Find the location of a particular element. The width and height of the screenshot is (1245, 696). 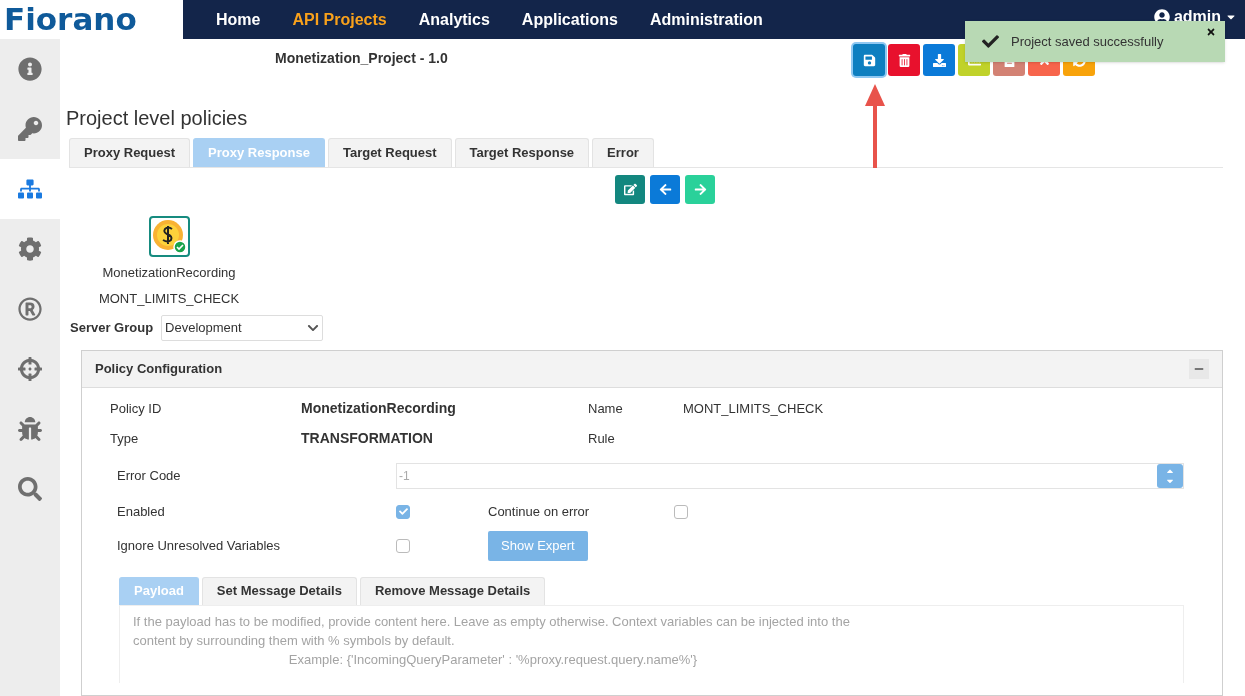

sitemap-icon is located at coordinates (30, 189).